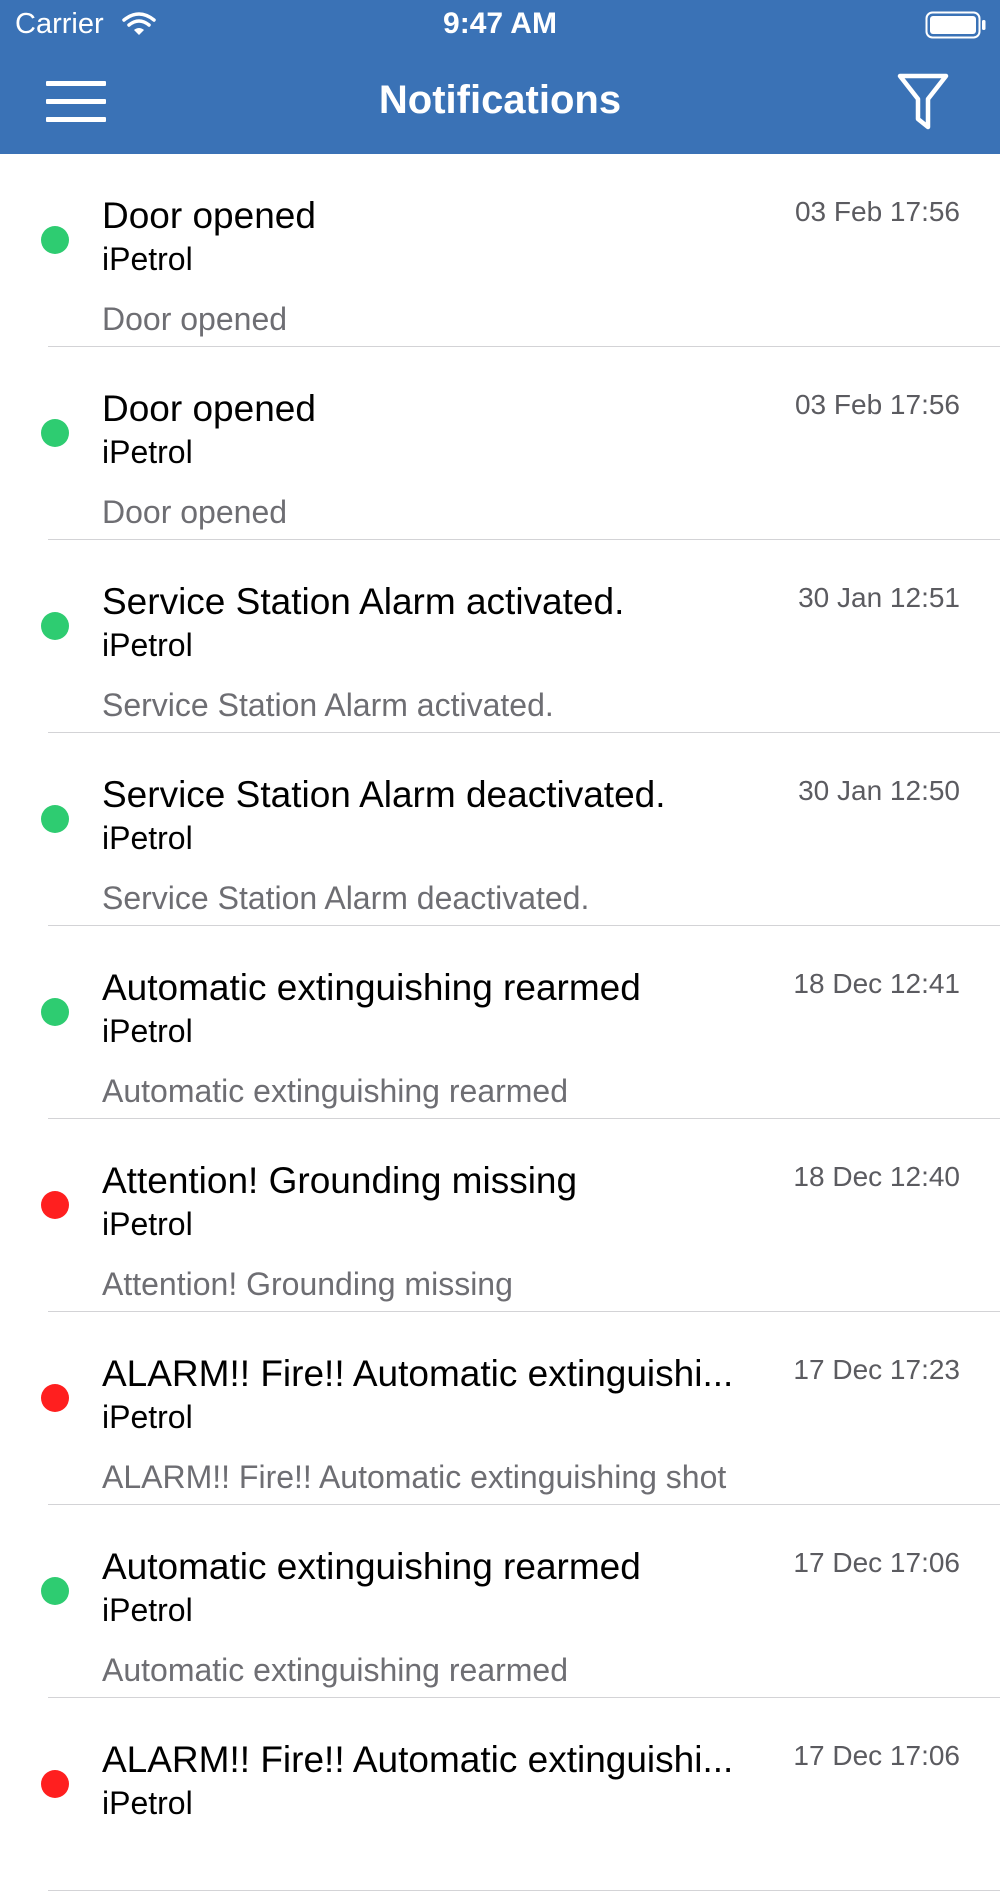 This screenshot has height=1891, width=1000. What do you see at coordinates (876, 983) in the screenshot?
I see `notification-timestamp: 18 Dec 12:41` at bounding box center [876, 983].